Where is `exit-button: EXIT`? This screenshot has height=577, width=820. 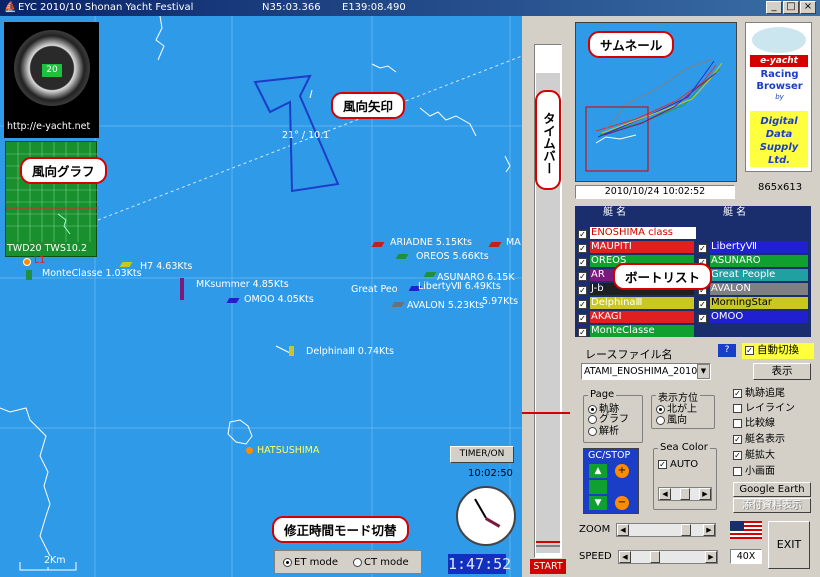 exit-button: EXIT is located at coordinates (789, 545).